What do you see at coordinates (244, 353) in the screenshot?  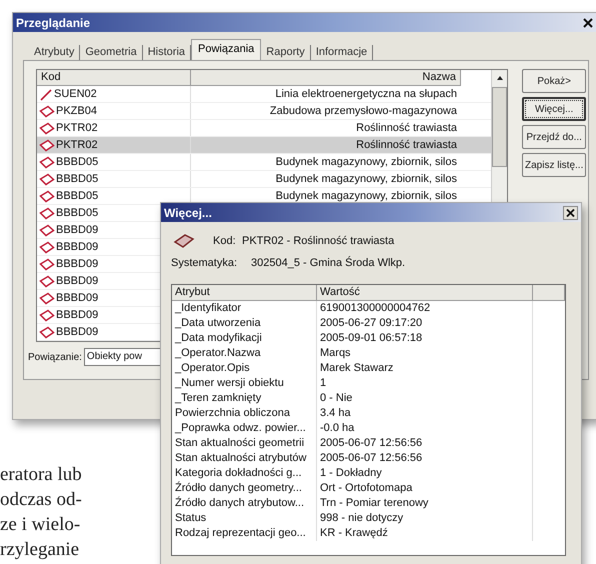 I see `table-cell: _Operator.Nazwa` at bounding box center [244, 353].